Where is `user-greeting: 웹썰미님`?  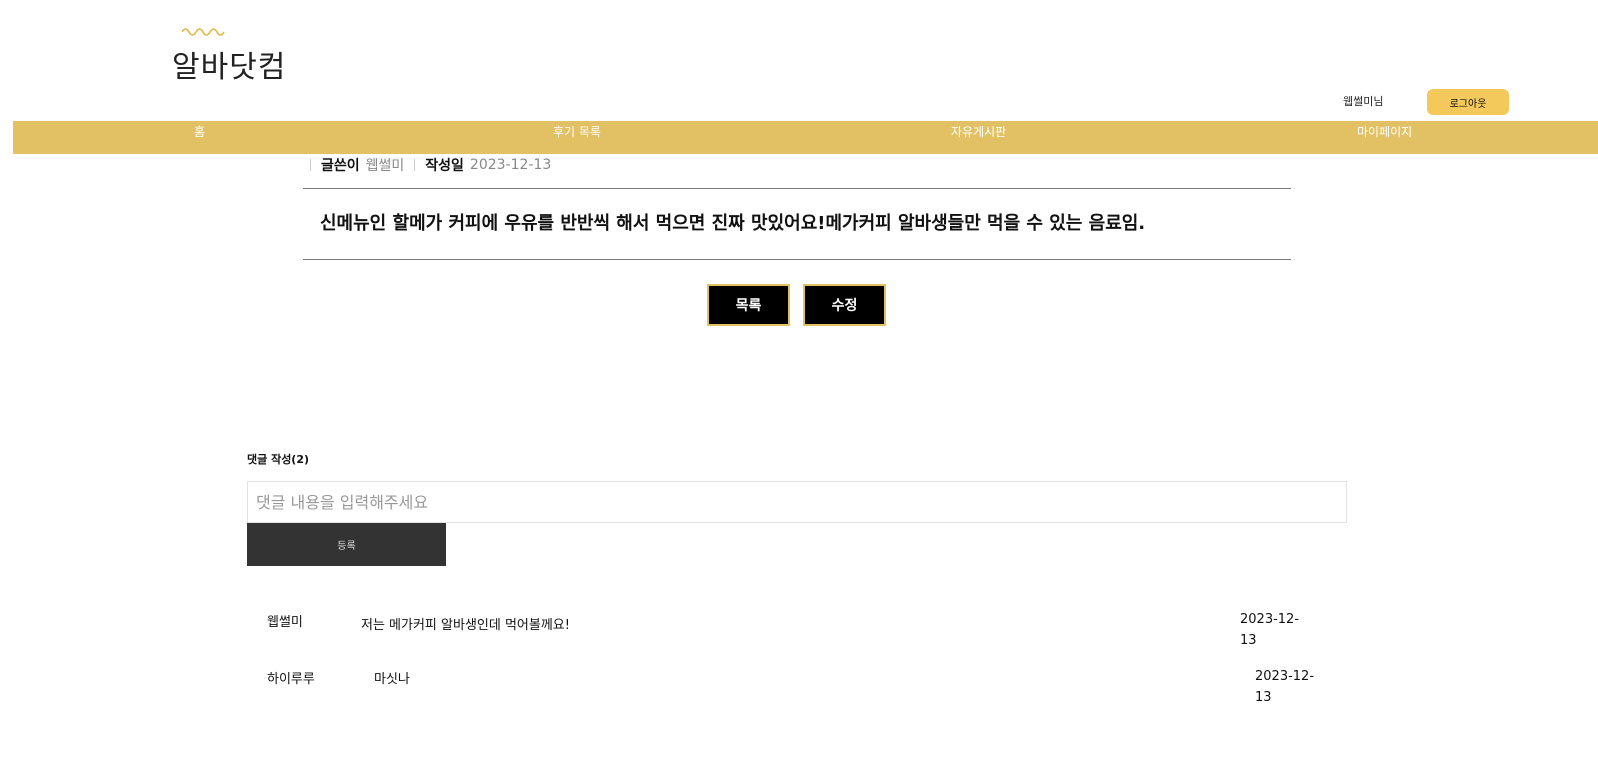 user-greeting: 웹썰미님 is located at coordinates (1363, 101).